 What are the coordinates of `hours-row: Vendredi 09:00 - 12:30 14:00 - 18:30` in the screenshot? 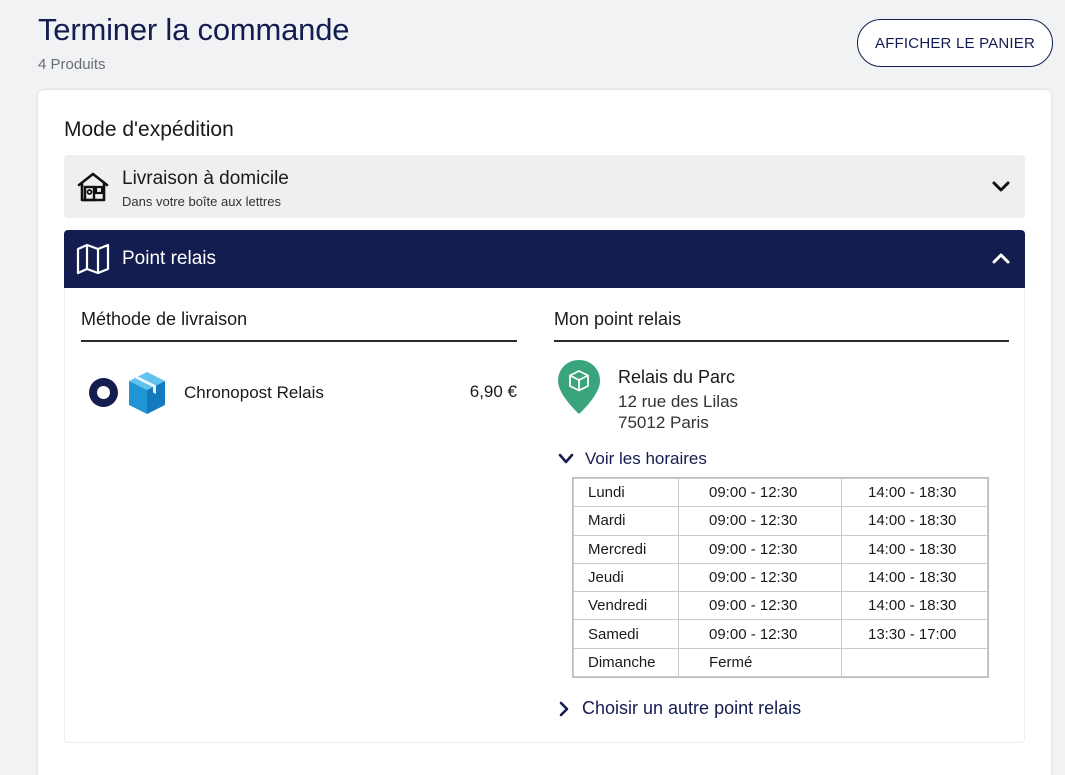 It's located at (780, 606).